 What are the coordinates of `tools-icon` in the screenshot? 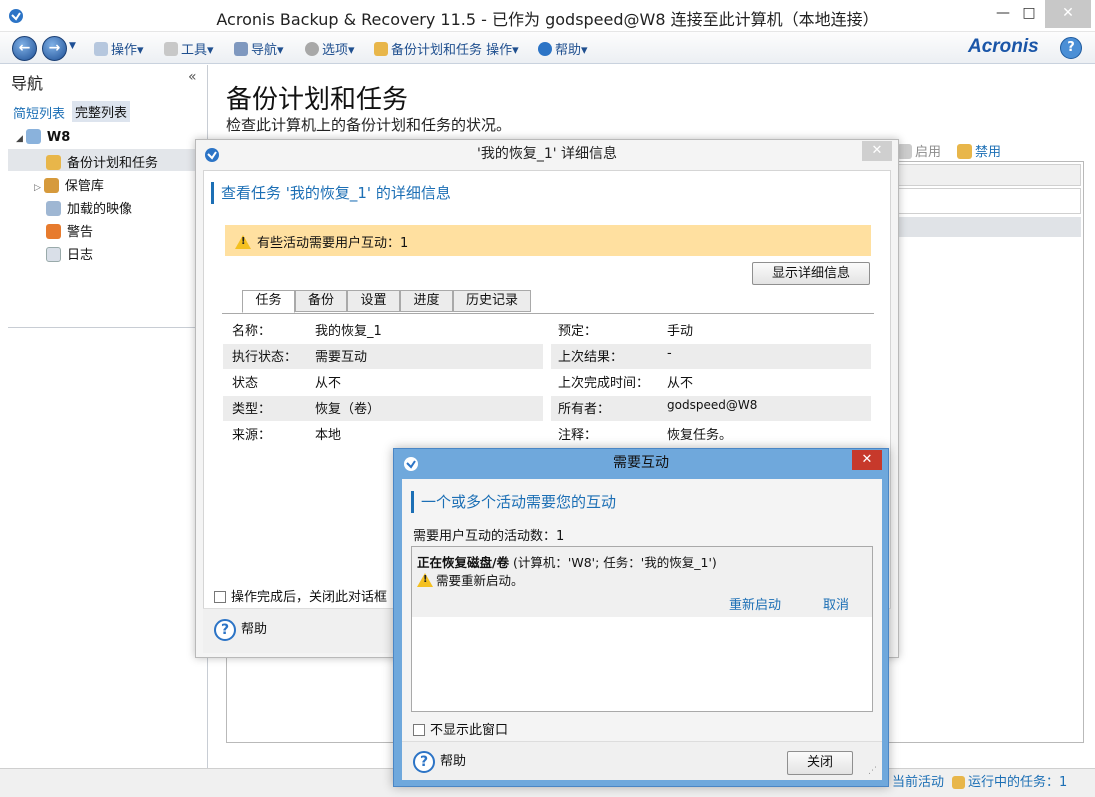 It's located at (171, 49).